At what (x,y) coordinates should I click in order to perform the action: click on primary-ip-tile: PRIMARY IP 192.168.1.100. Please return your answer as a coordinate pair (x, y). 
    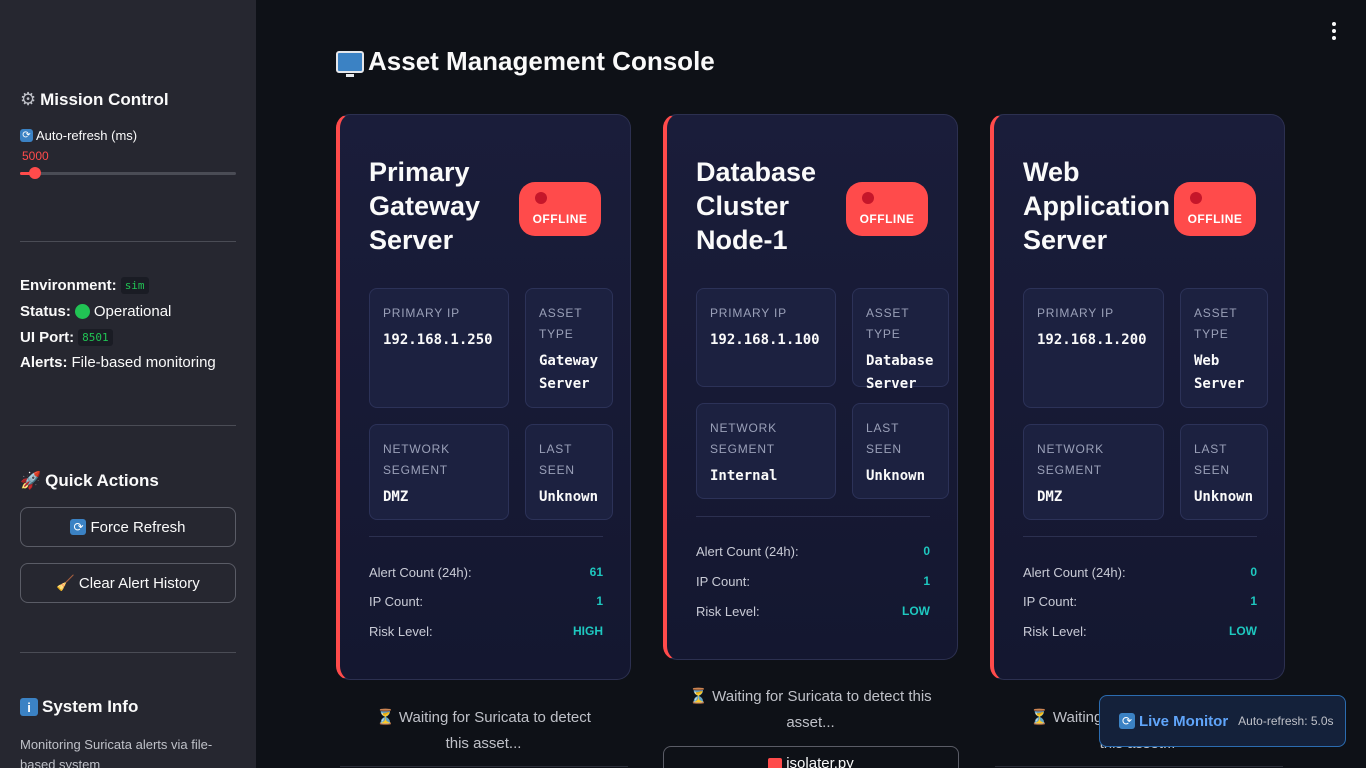
    Looking at the image, I should click on (766, 337).